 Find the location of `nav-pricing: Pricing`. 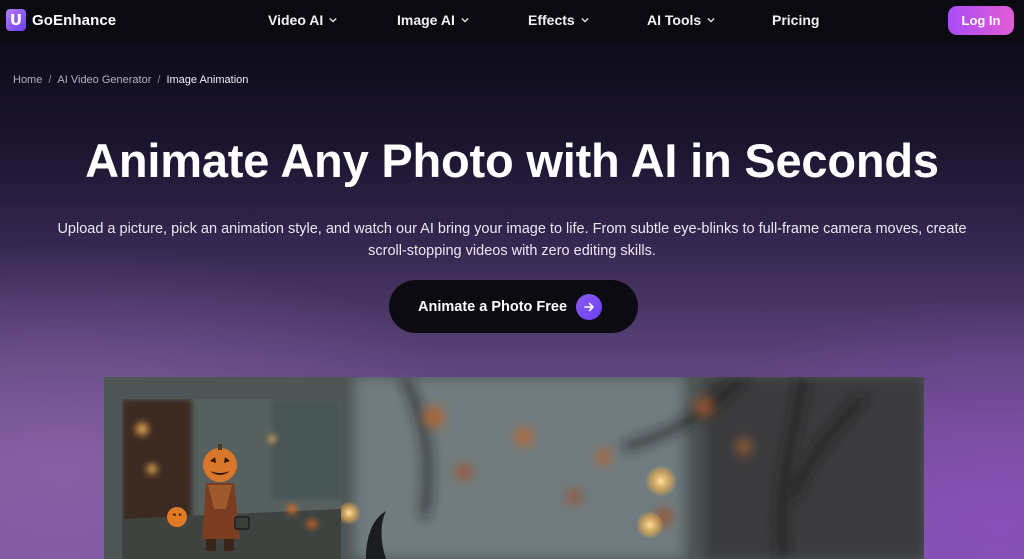

nav-pricing: Pricing is located at coordinates (795, 20).